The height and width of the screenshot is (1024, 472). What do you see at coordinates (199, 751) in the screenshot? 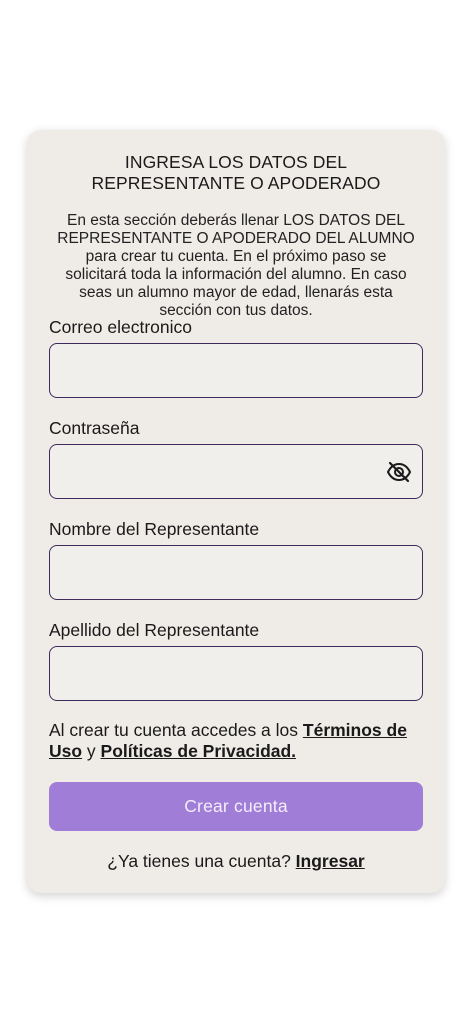
I see `privacy-link: Políticas de Privacidad.` at bounding box center [199, 751].